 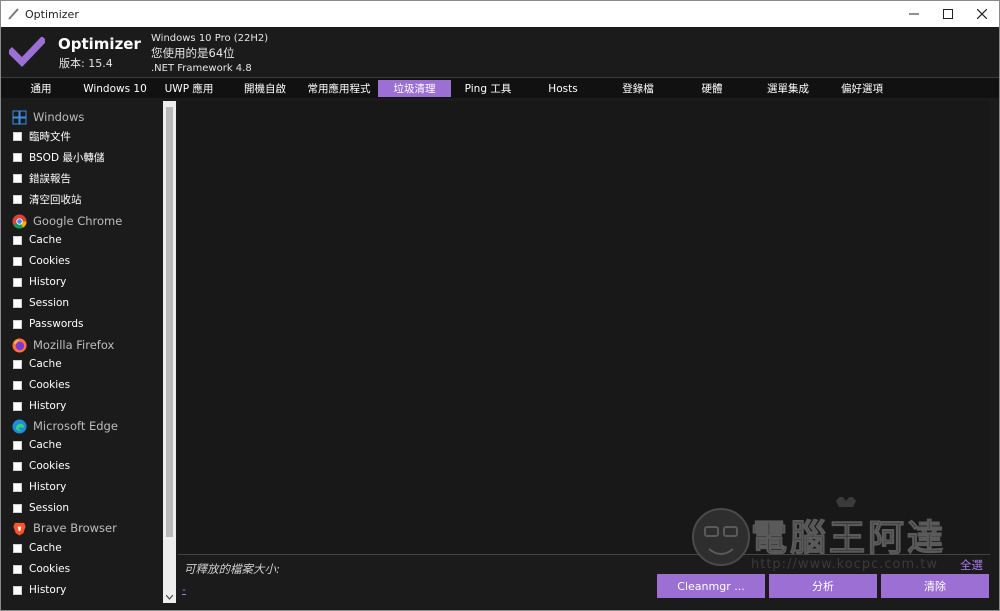 What do you see at coordinates (41, 88) in the screenshot?
I see `tab-general: 通用` at bounding box center [41, 88].